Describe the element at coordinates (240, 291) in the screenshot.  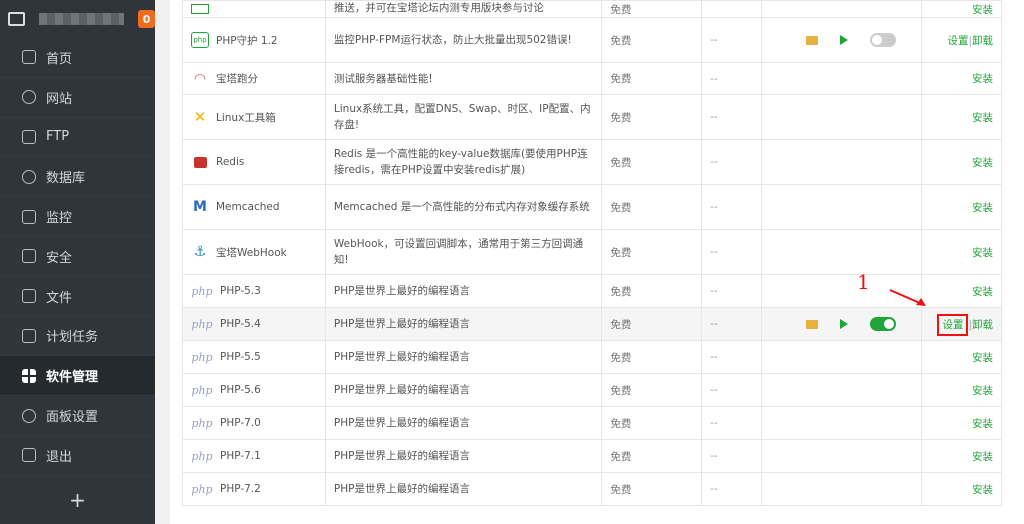
I see `plugin-name: PHP-5.3` at that location.